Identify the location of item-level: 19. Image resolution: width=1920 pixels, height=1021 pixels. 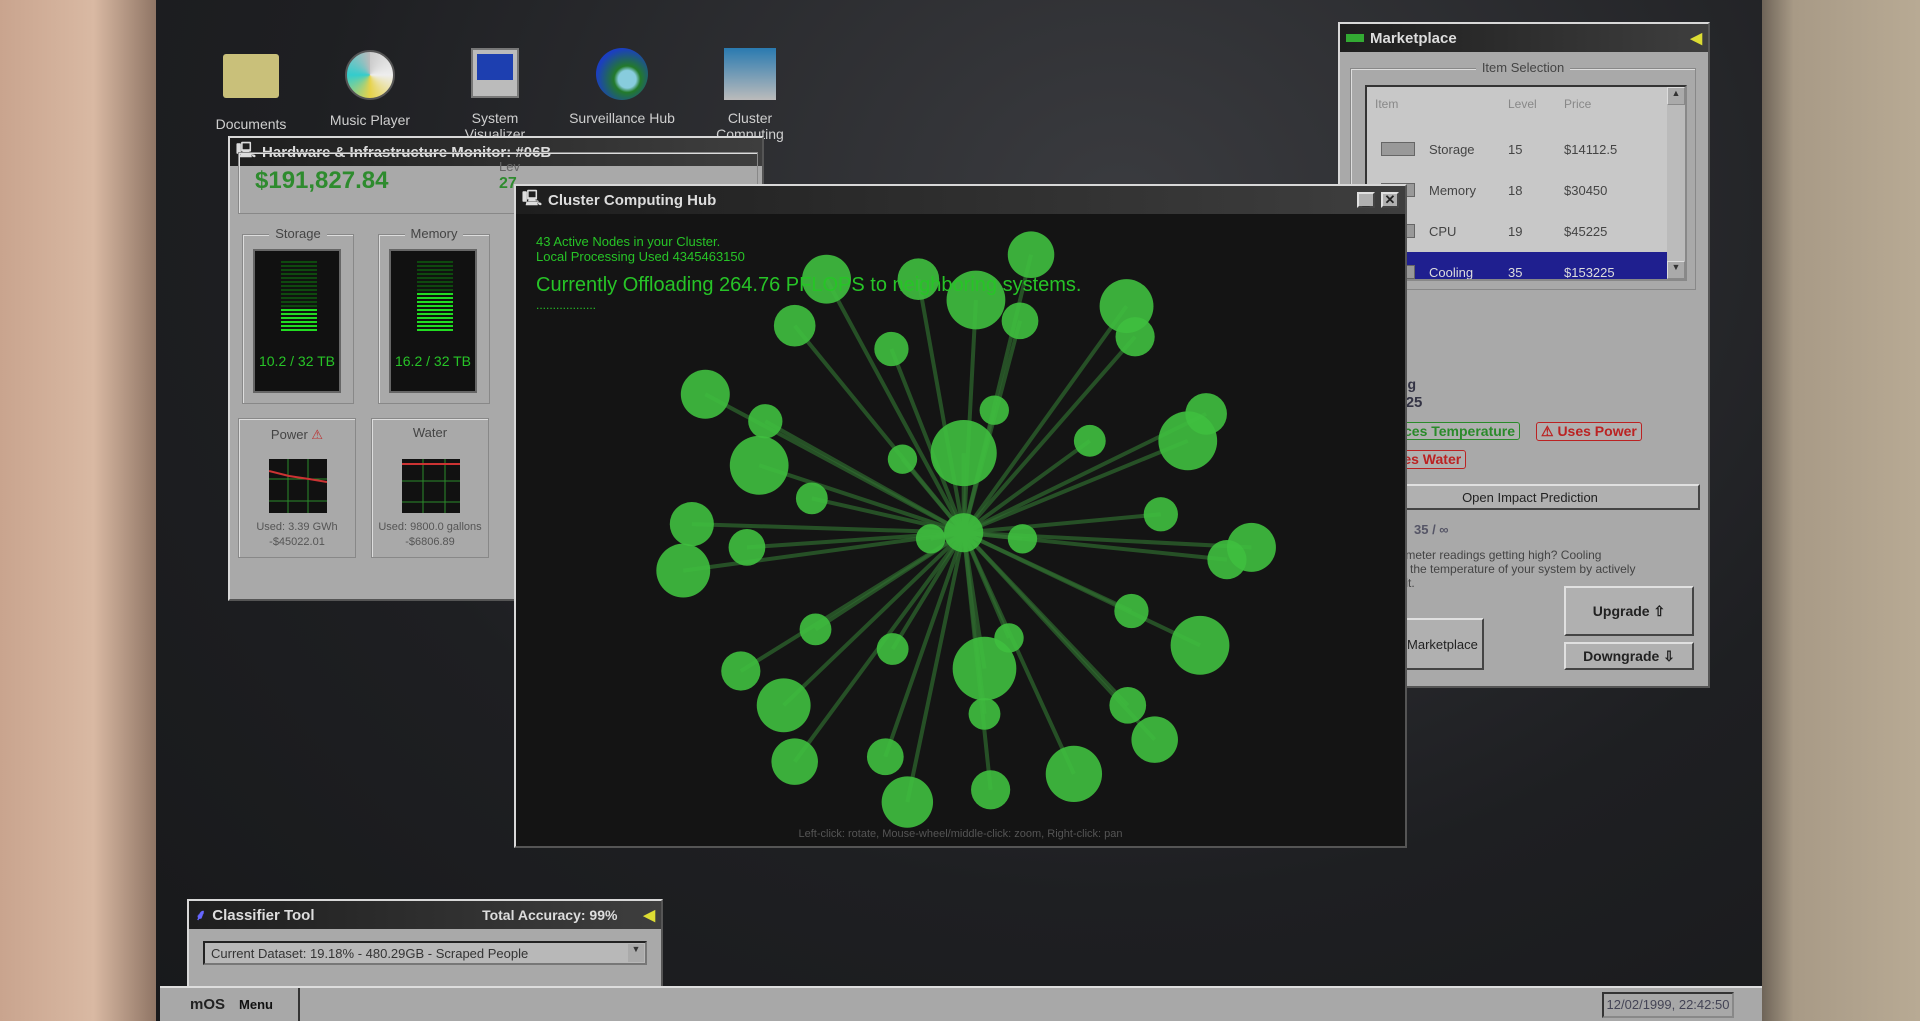
(1515, 231).